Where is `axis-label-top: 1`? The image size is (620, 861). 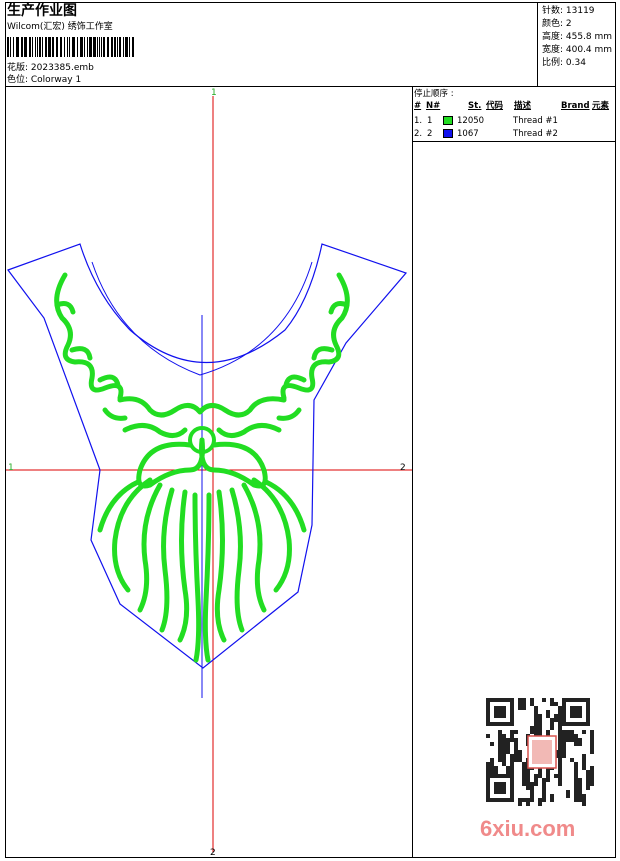 axis-label-top: 1 is located at coordinates (214, 93).